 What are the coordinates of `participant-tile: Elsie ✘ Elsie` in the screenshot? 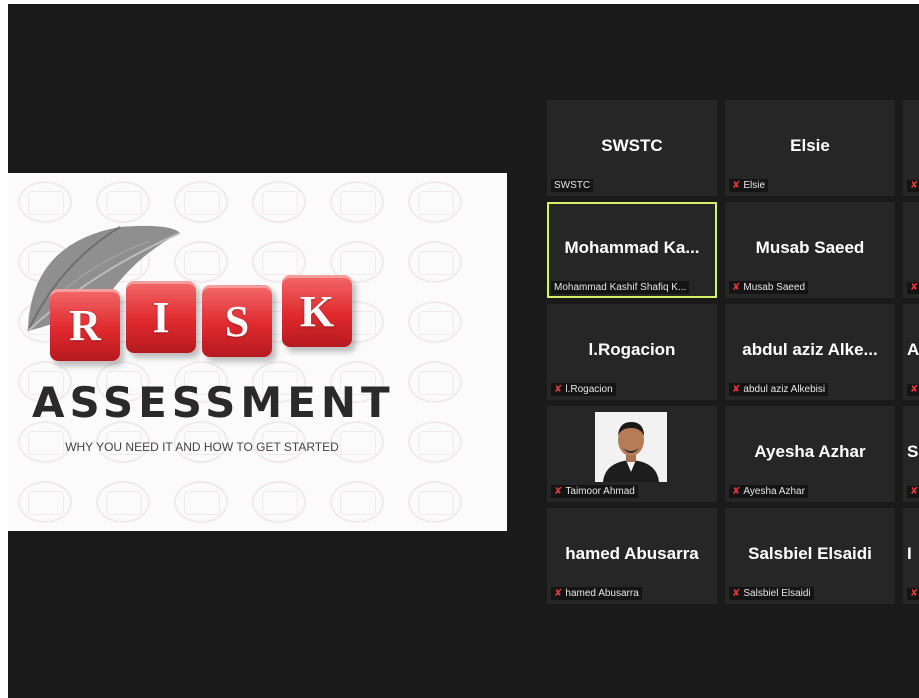 It's located at (810, 148).